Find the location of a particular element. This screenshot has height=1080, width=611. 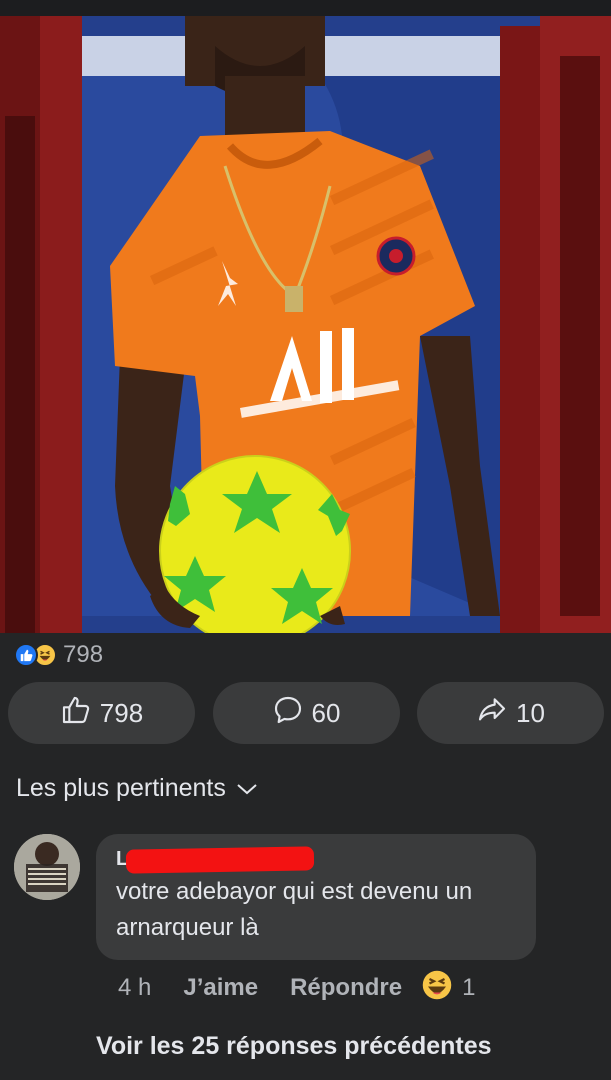

comment-reply-link: Répondre is located at coordinates (346, 988).